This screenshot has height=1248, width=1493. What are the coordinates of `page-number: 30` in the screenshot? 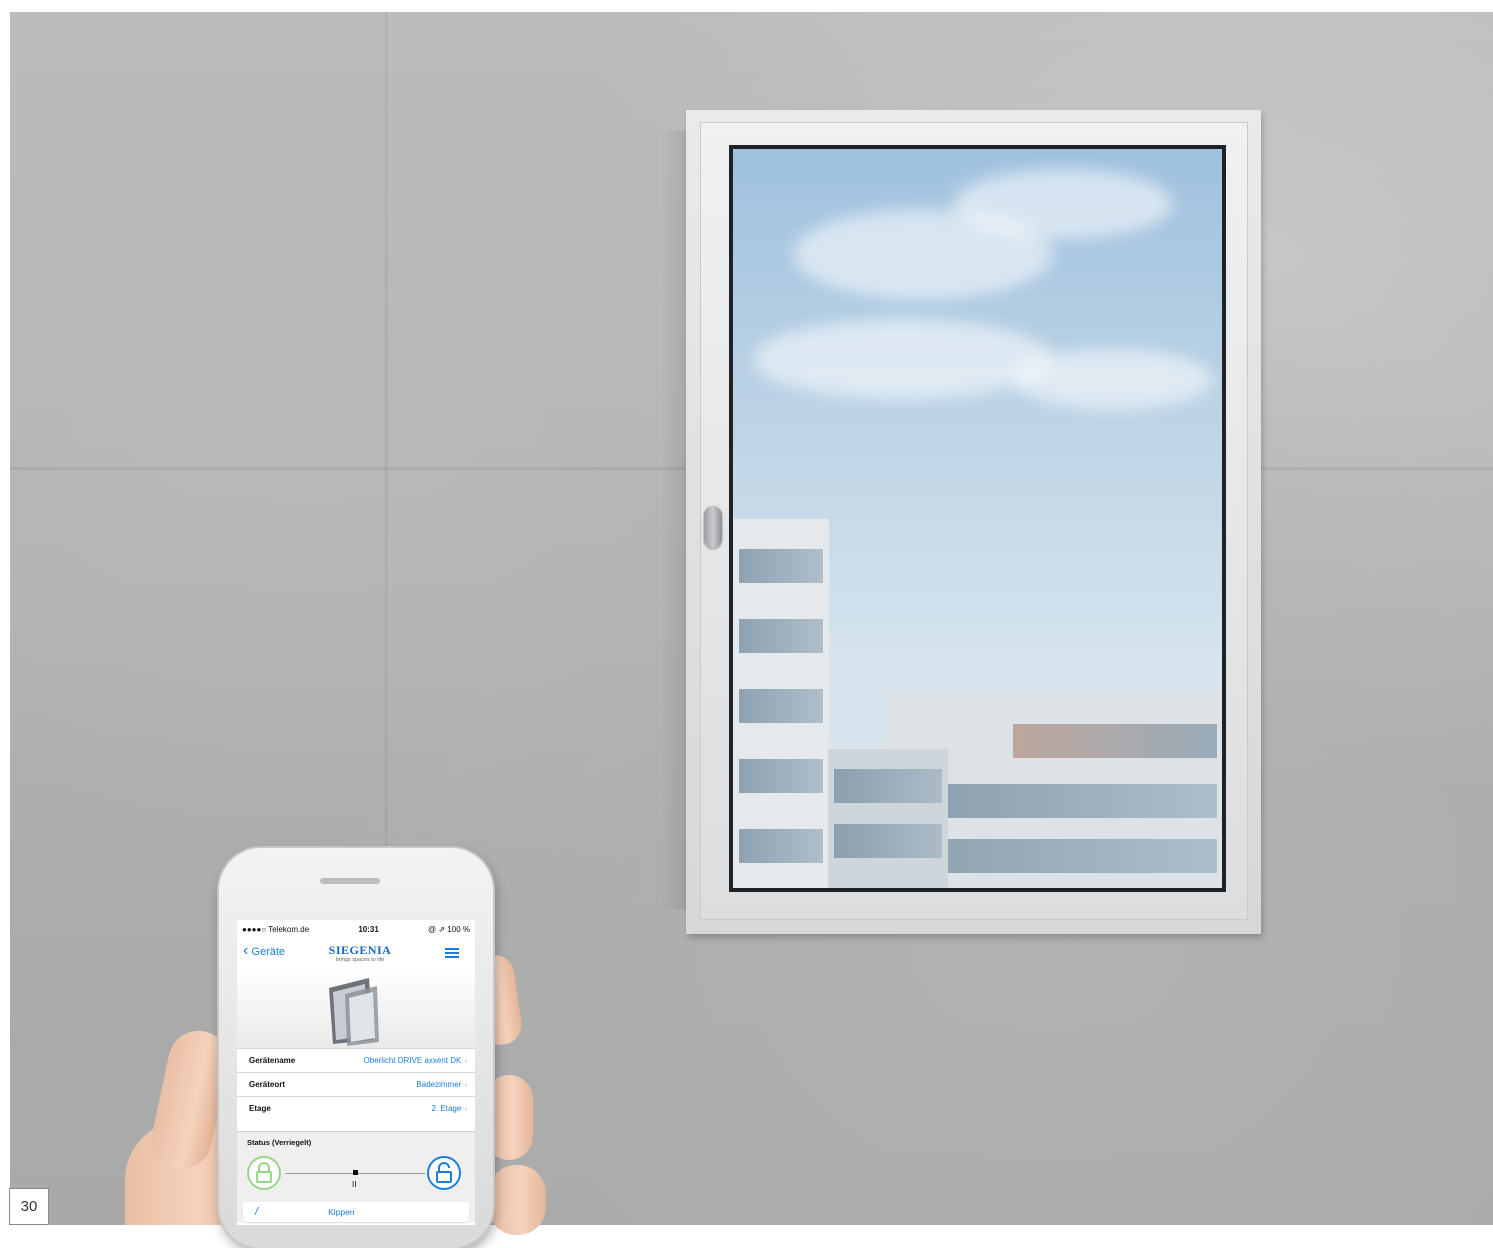 It's located at (29, 1206).